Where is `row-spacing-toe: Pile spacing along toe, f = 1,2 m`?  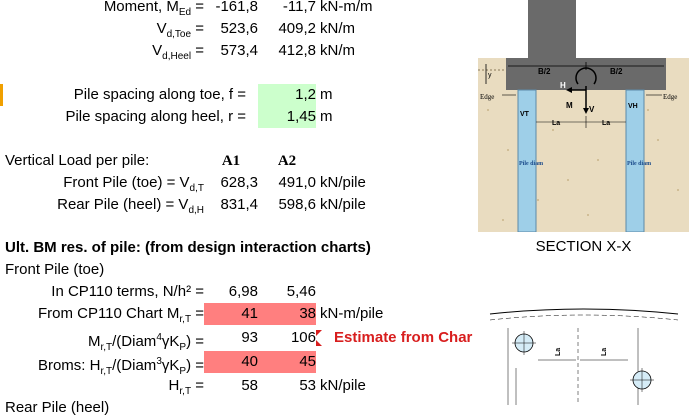
row-spacing-toe: Pile spacing along toe, f = 1,2 m is located at coordinates (239, 95).